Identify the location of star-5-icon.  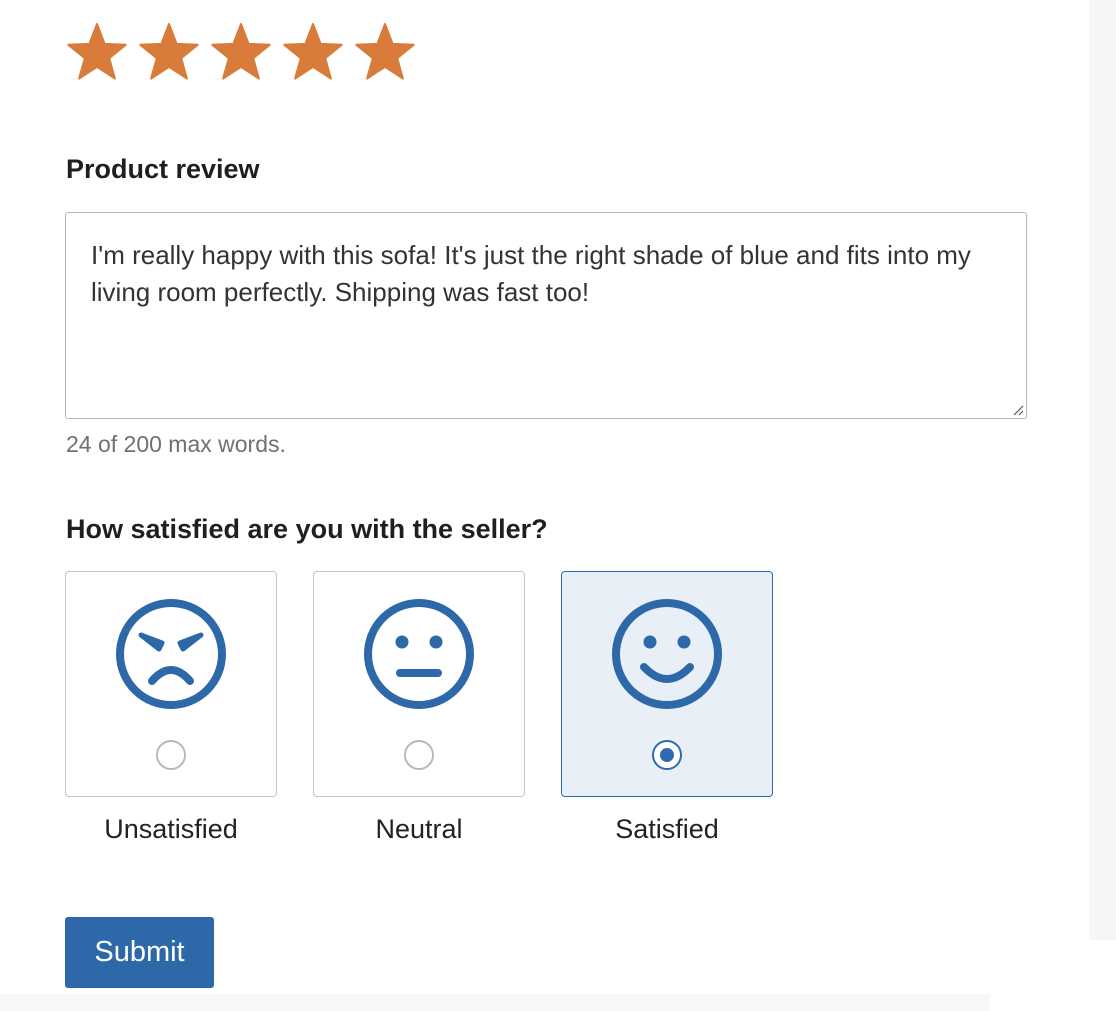
(385, 53).